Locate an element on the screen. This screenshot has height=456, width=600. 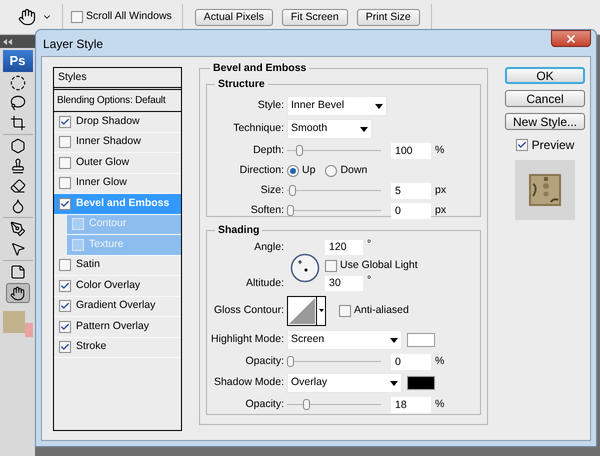
highlight-color-swatch is located at coordinates (421, 340).